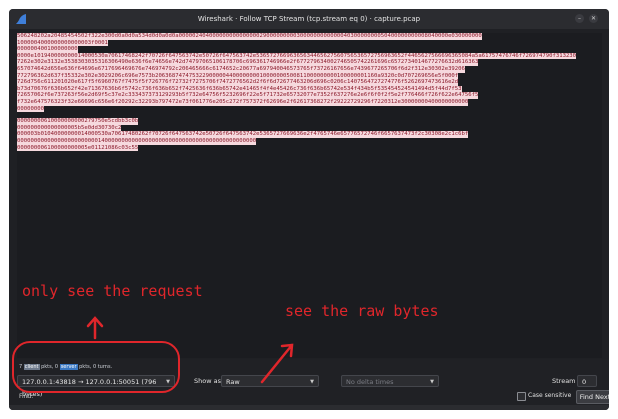 The image size is (618, 419). Describe the element at coordinates (96, 367) in the screenshot. I see `annotation-circle` at that location.